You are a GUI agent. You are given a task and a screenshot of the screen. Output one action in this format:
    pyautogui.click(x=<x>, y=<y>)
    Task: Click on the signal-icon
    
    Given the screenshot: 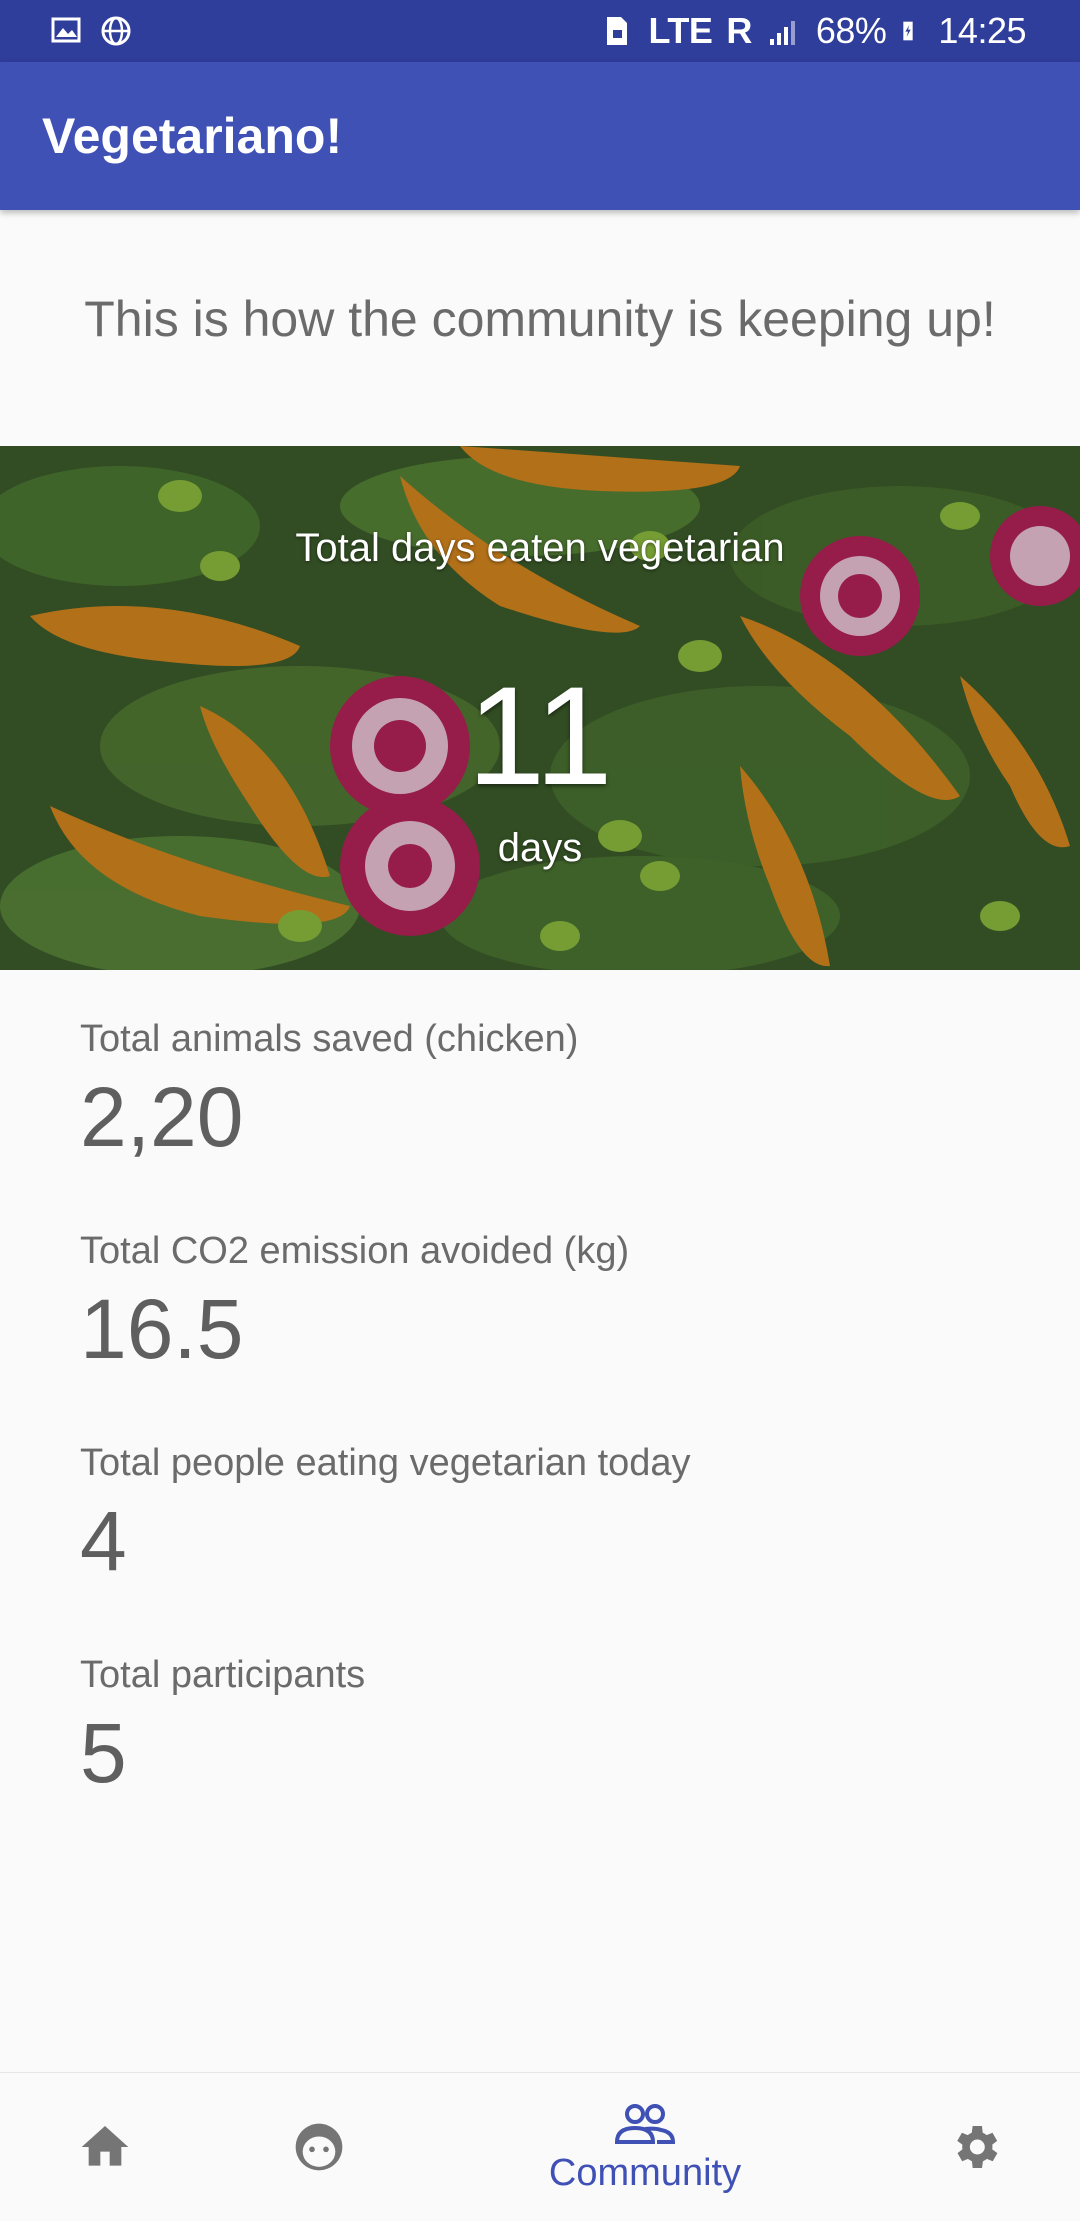 What is the action you would take?
    pyautogui.click(x=782, y=33)
    